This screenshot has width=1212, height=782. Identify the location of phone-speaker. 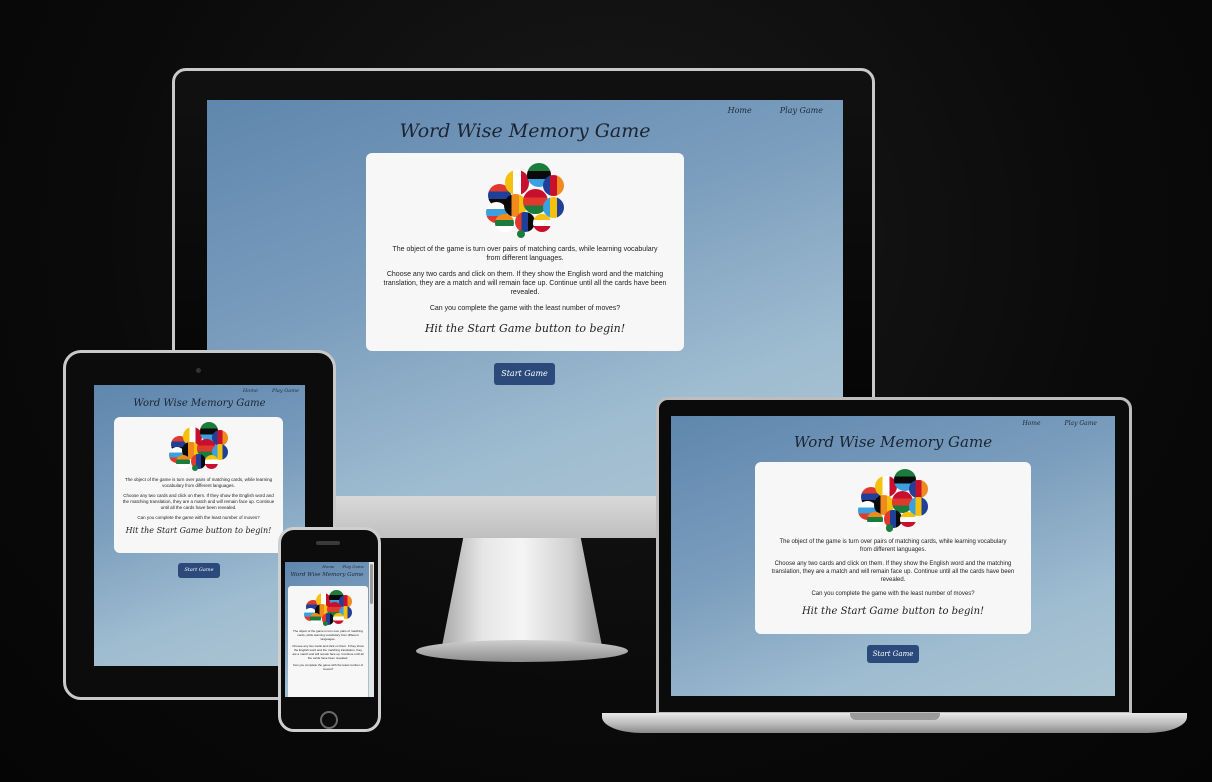
(328, 543).